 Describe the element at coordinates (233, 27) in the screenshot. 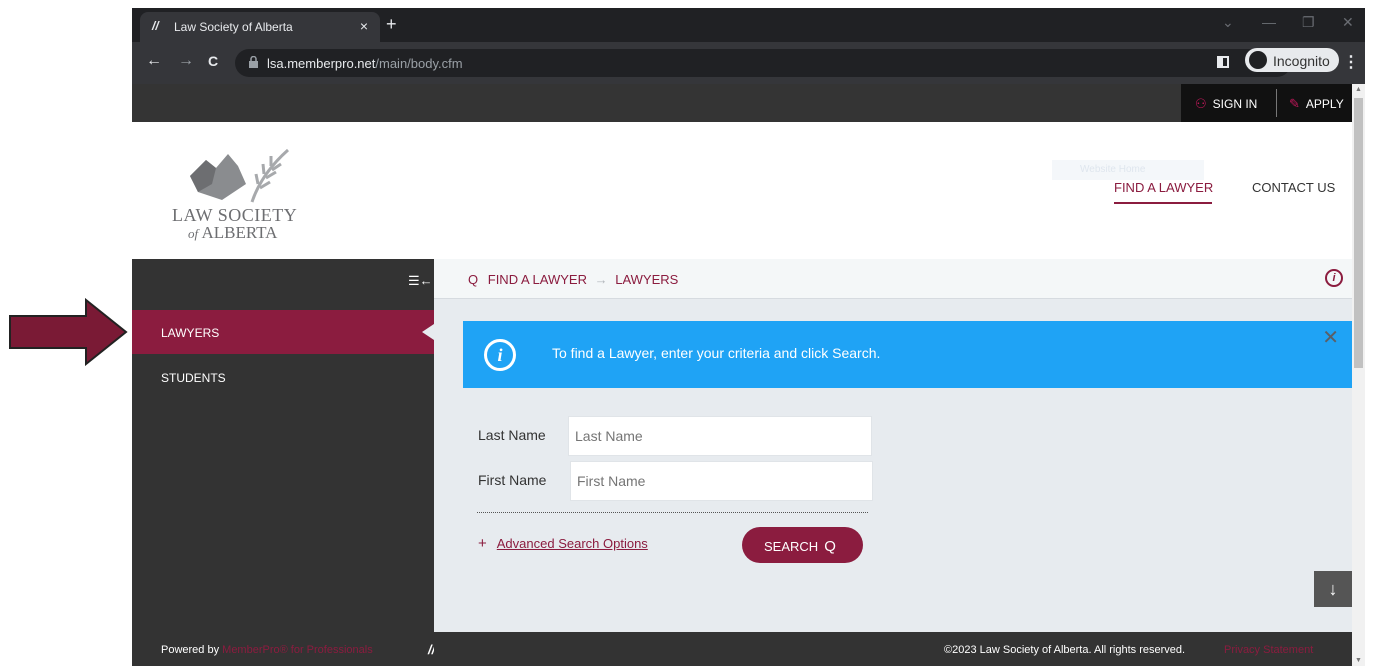

I see `tab-title: Law Society of Alberta` at that location.